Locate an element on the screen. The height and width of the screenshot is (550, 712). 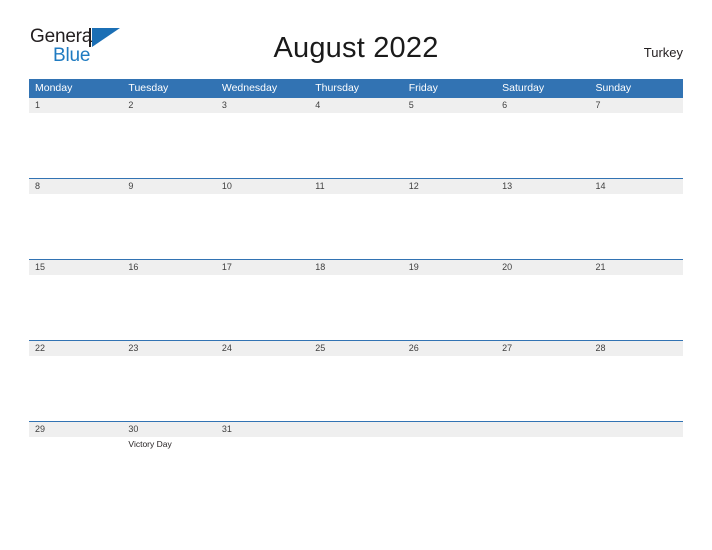
day-number: 18 is located at coordinates (355, 267).